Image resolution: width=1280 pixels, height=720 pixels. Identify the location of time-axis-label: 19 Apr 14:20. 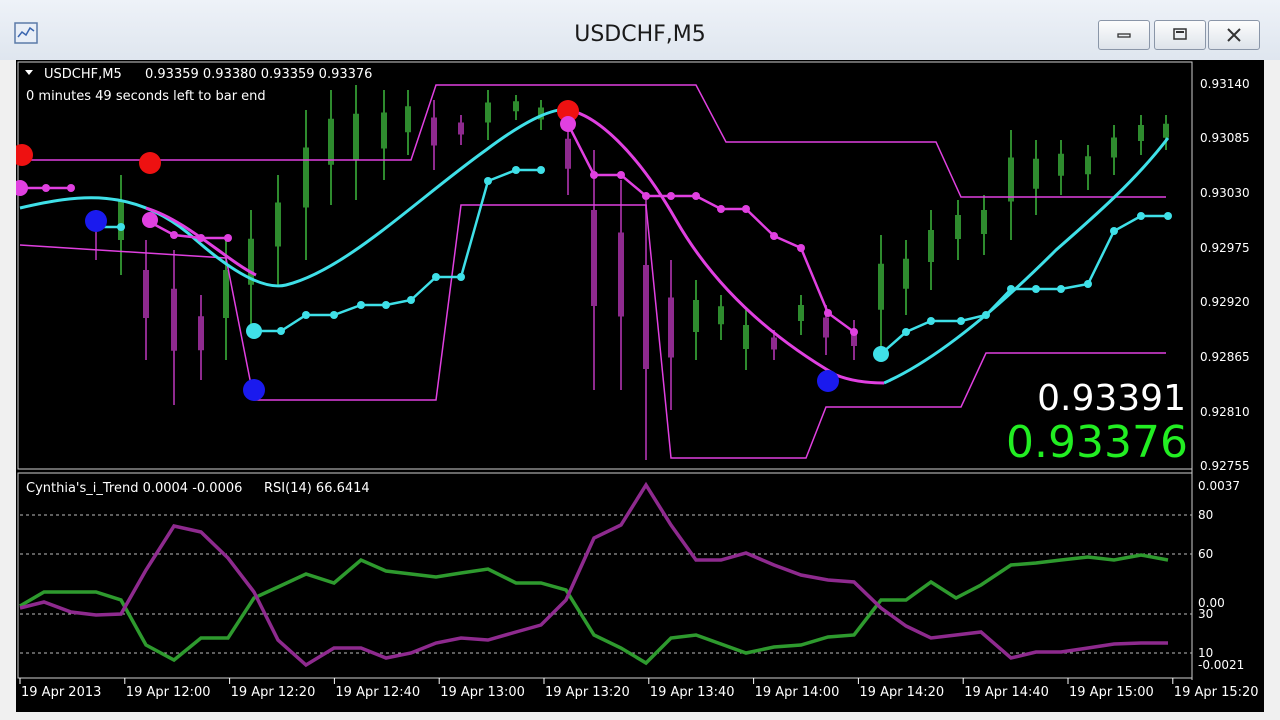
(901, 692).